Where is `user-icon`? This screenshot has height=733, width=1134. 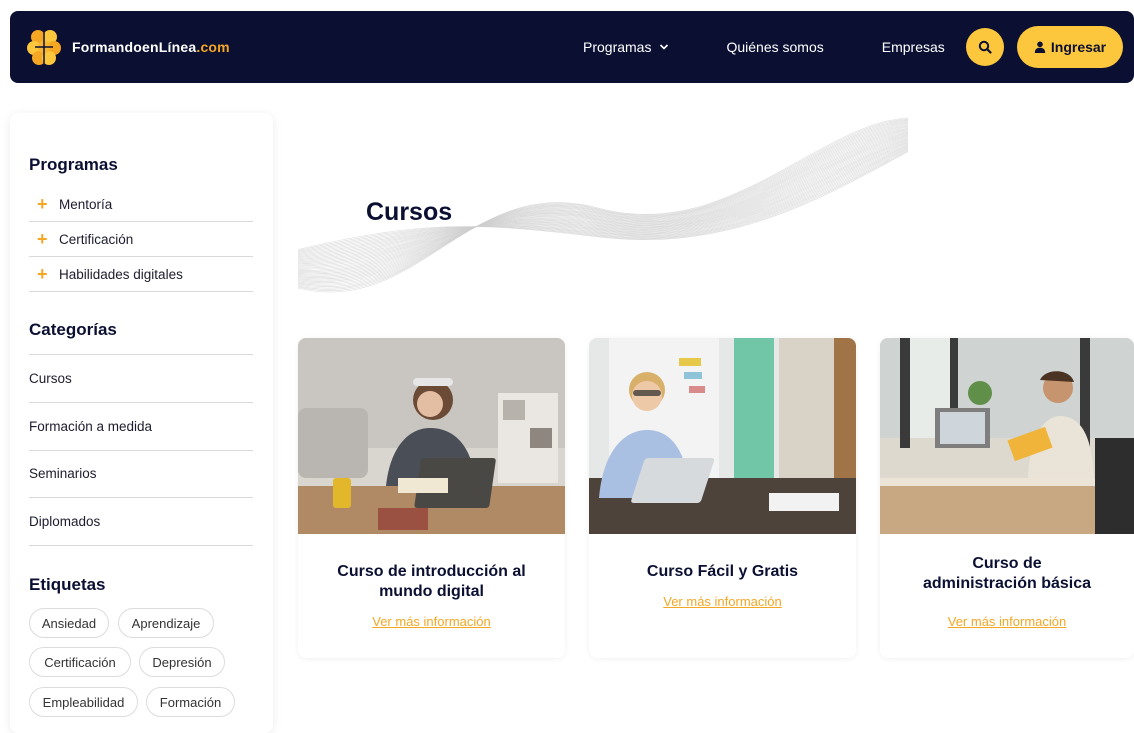
user-icon is located at coordinates (1040, 47).